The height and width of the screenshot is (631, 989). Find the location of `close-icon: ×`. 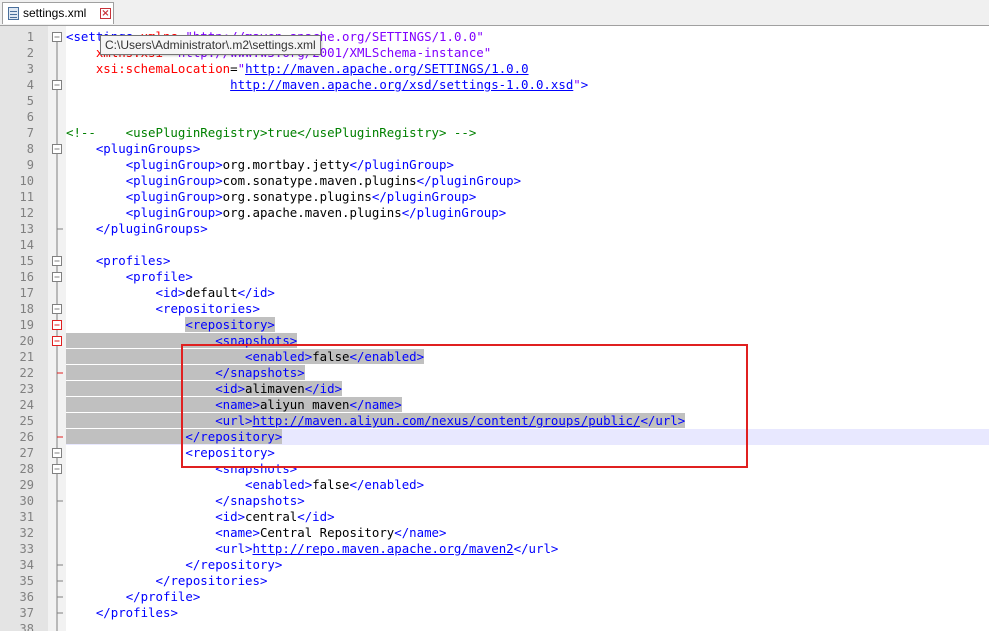

close-icon: × is located at coordinates (105, 13).